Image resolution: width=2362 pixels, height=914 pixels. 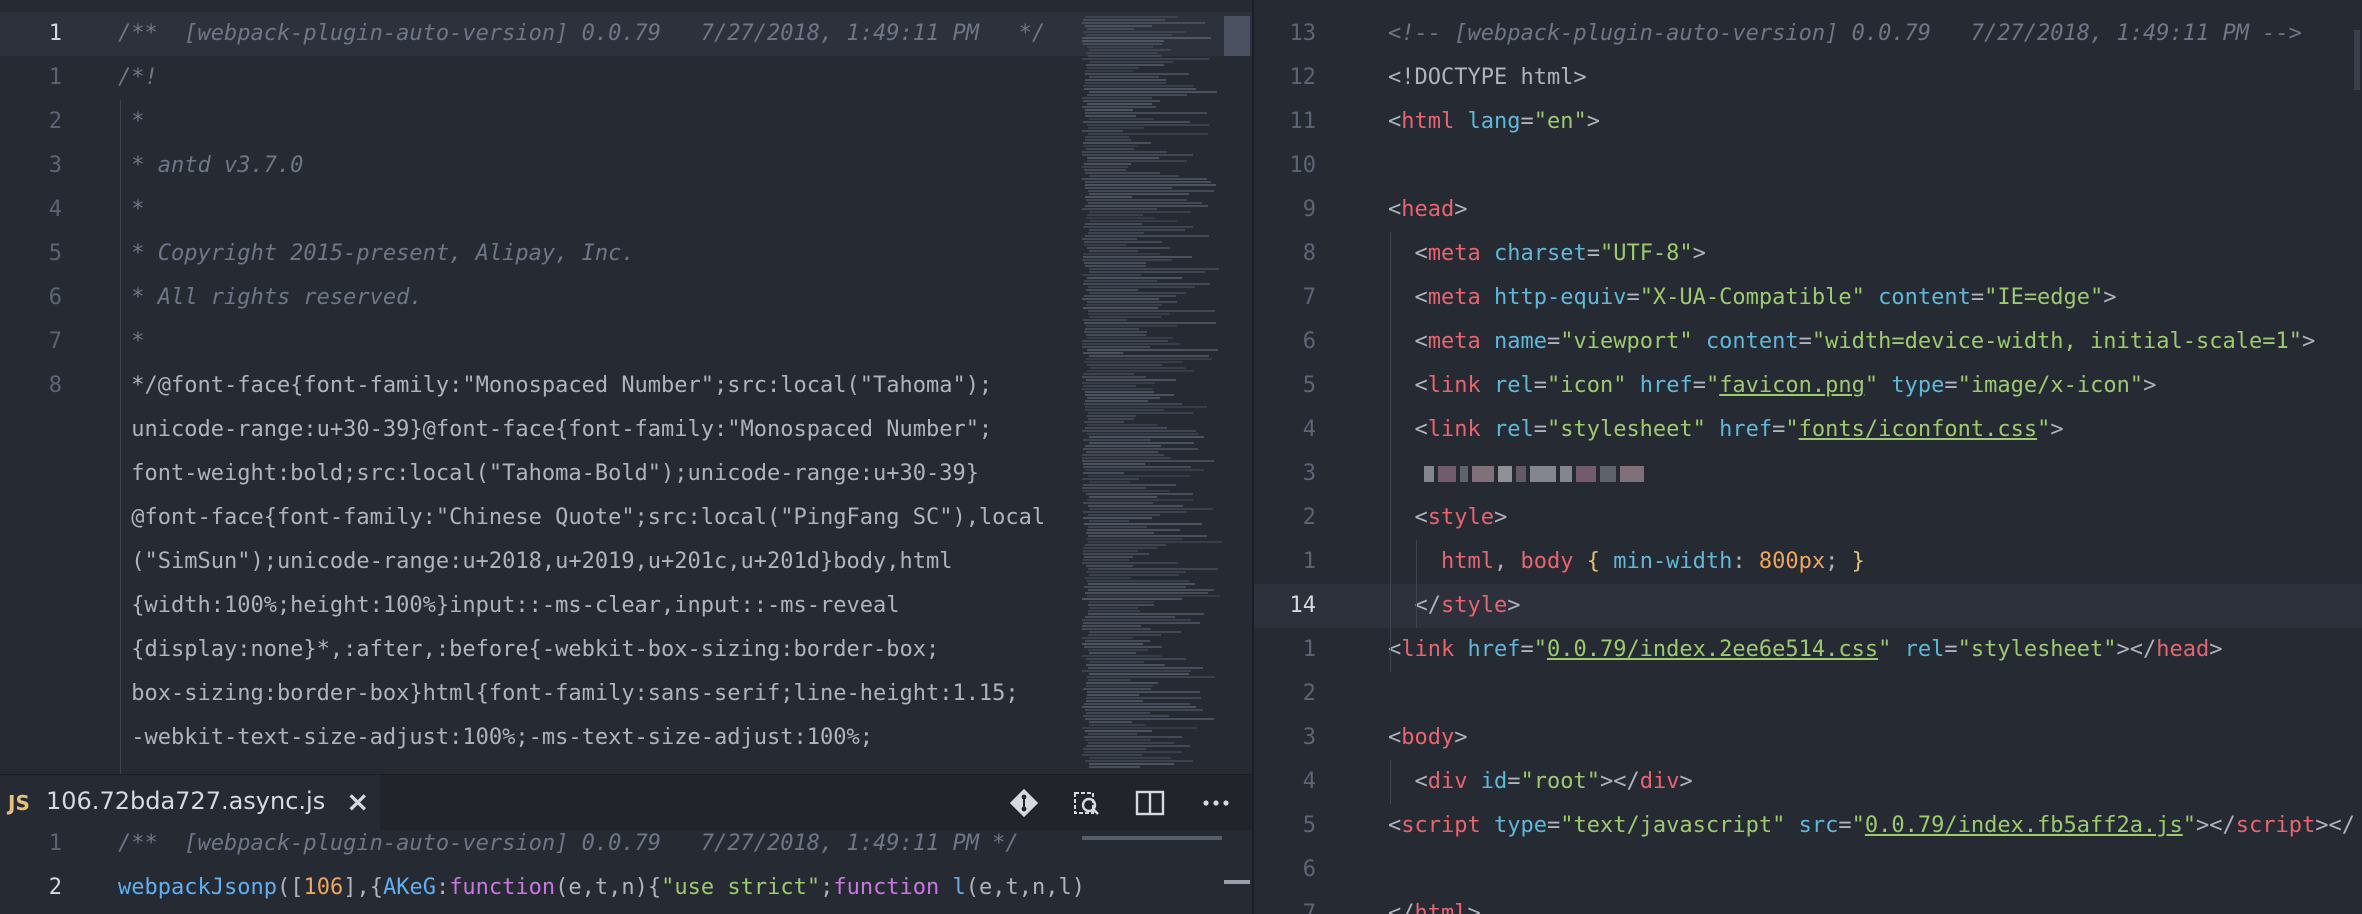 What do you see at coordinates (626, 210) in the screenshot?
I see `code-line: 4 *` at bounding box center [626, 210].